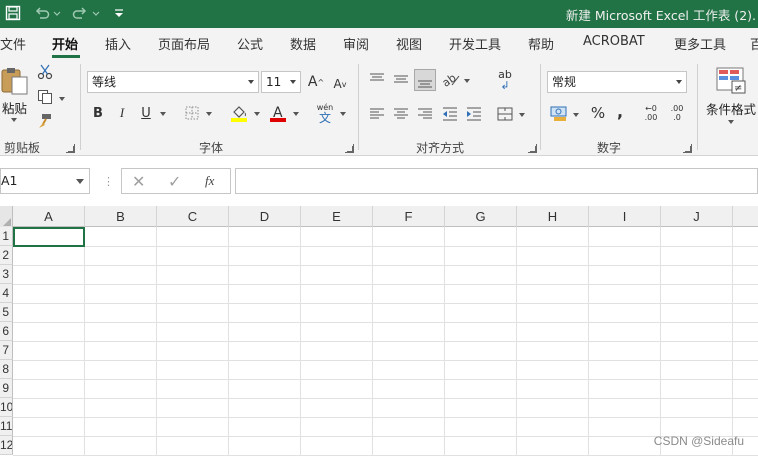 The image size is (758, 456). What do you see at coordinates (522, 115) in the screenshot?
I see `merge-dropdown-icon` at bounding box center [522, 115].